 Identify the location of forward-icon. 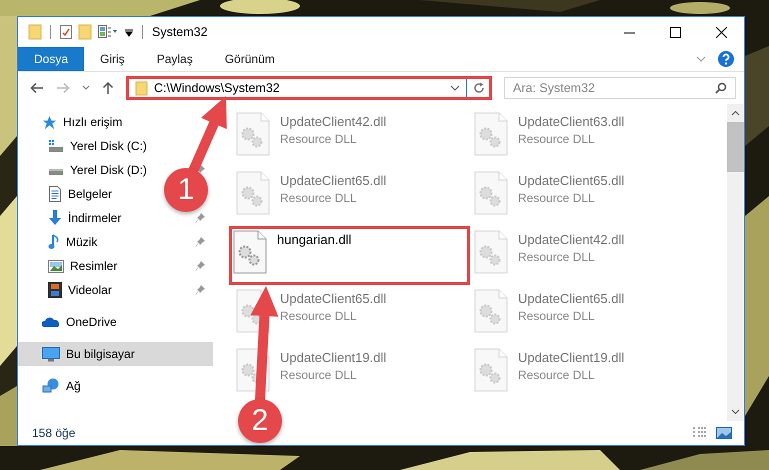
(63, 88).